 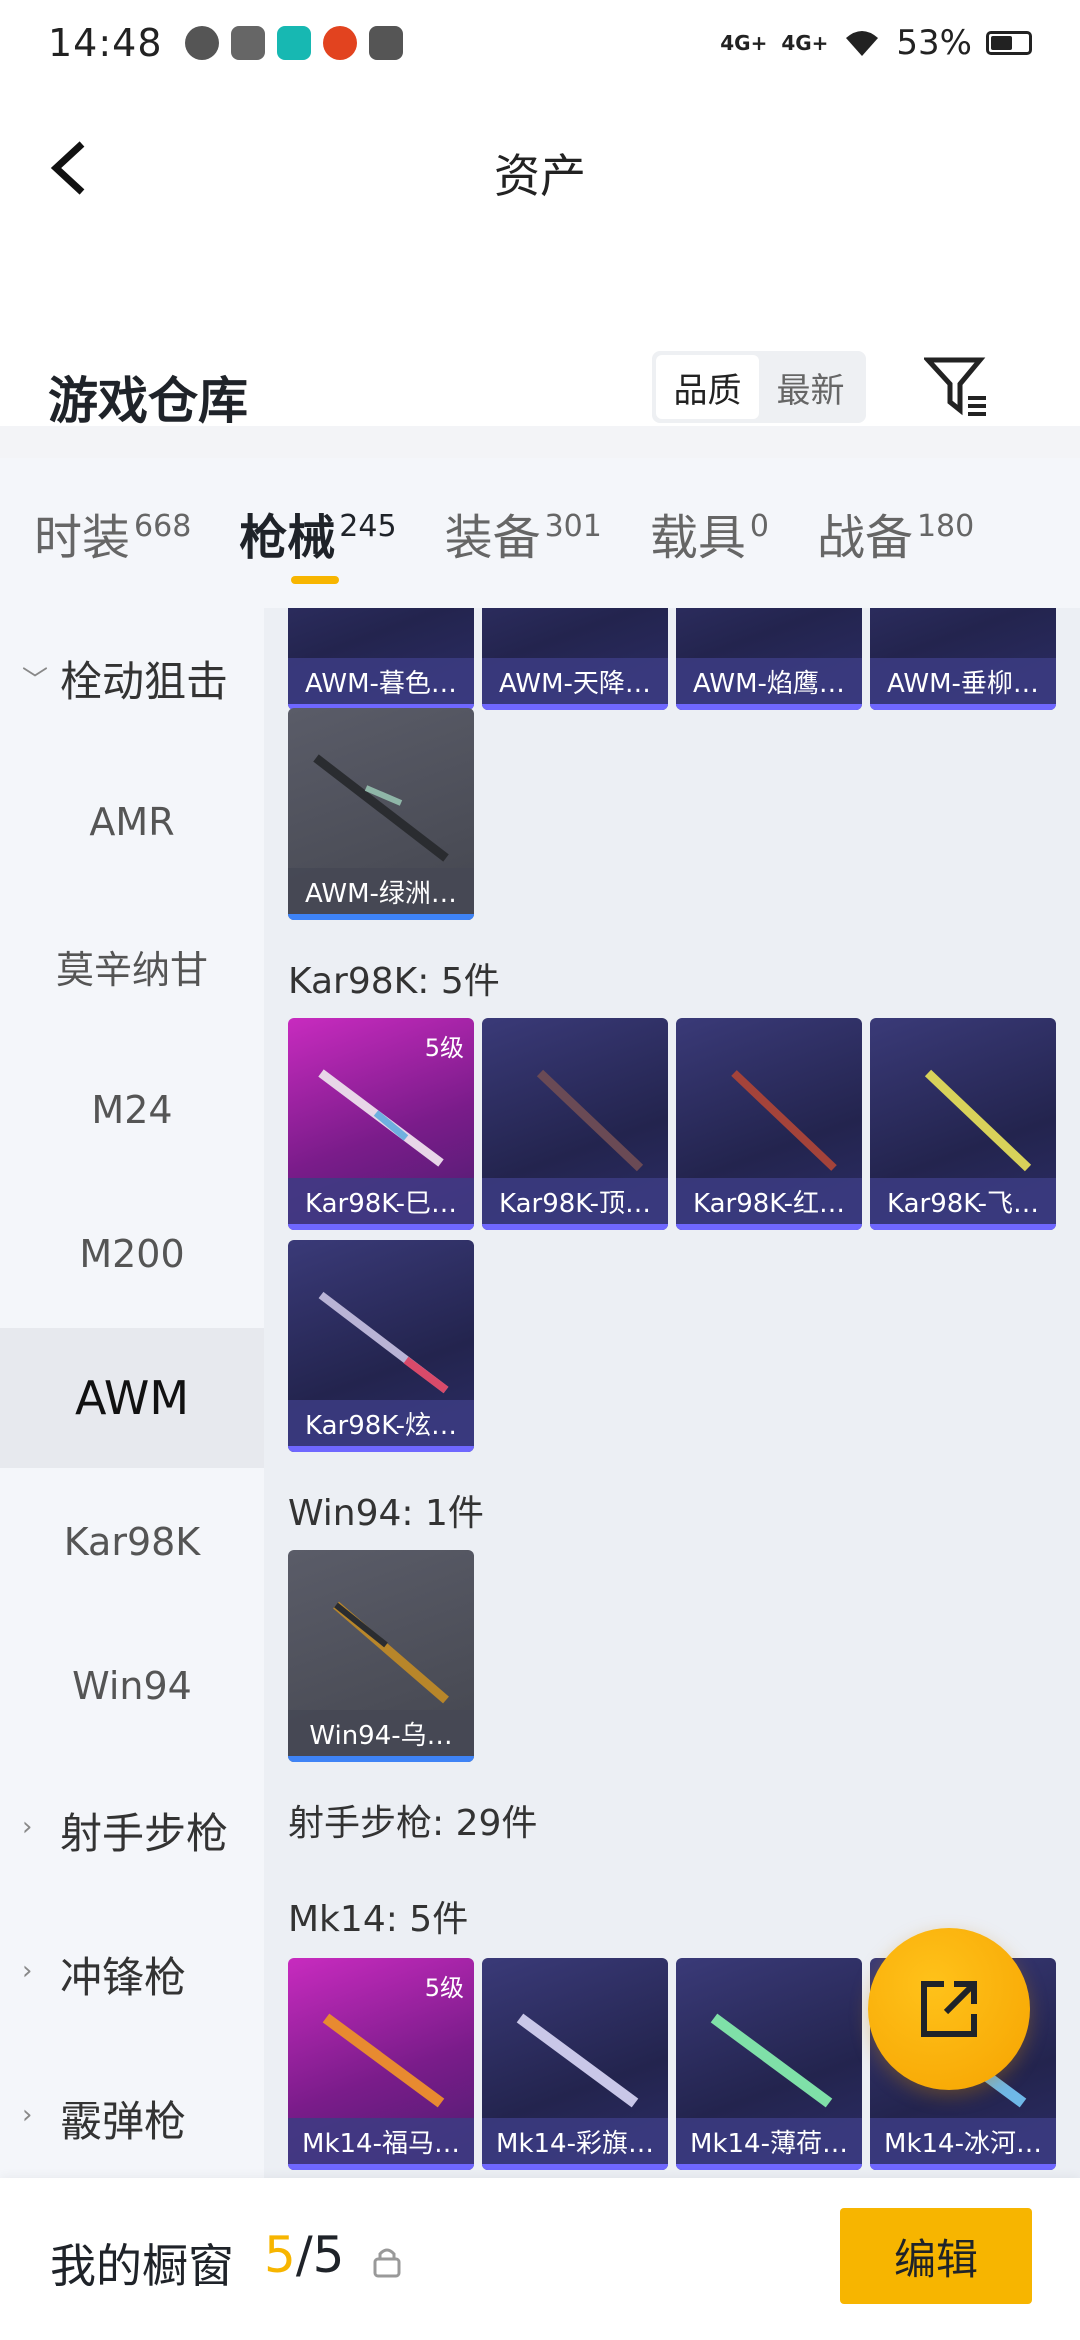 I want to click on sidebar-category-dmr: › 射手步枪, so click(x=132, y=1830).